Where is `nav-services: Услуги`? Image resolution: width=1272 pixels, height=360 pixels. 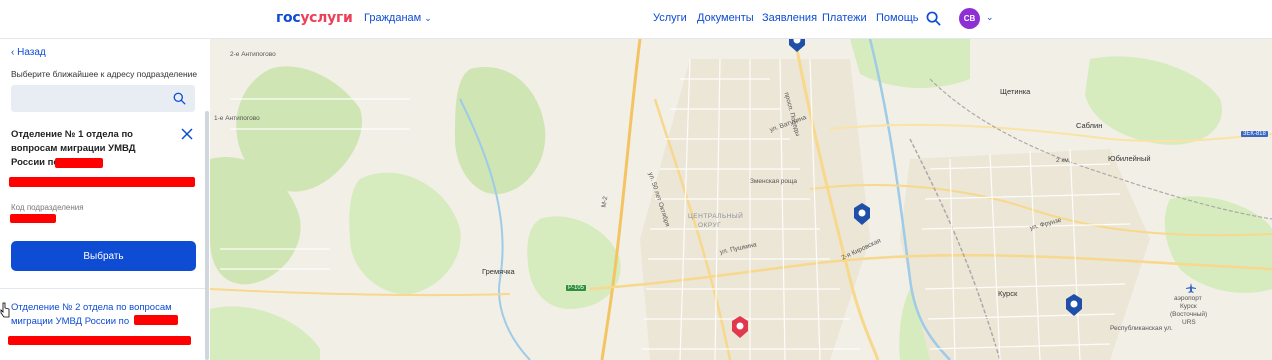
nav-services: Услуги is located at coordinates (670, 18).